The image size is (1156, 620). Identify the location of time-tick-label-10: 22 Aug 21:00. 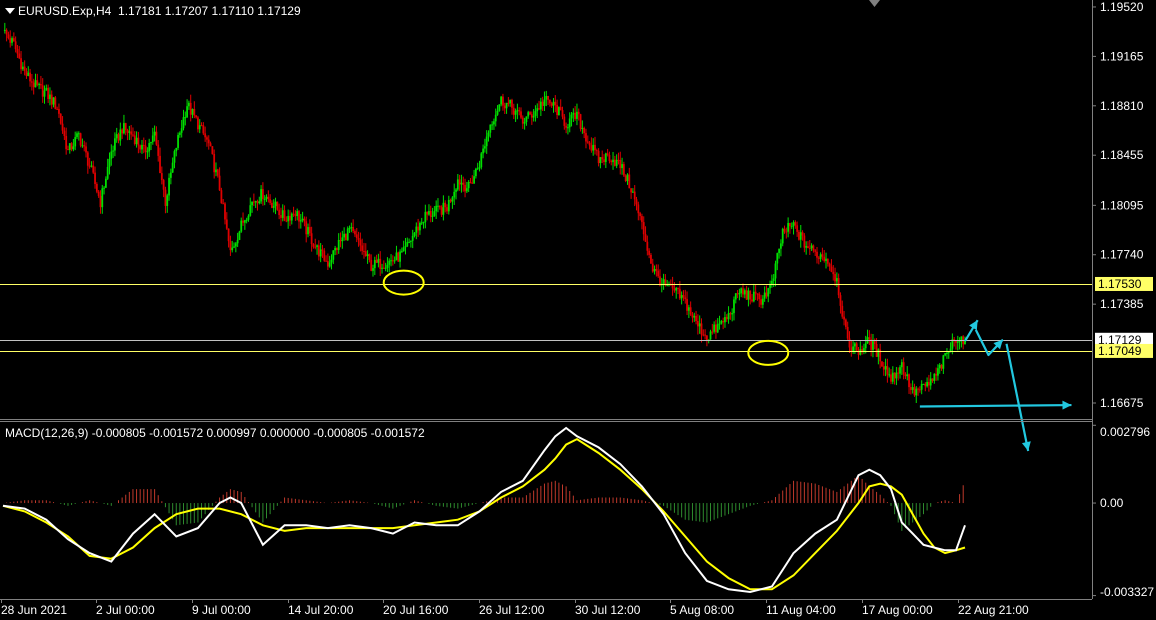
(993, 610).